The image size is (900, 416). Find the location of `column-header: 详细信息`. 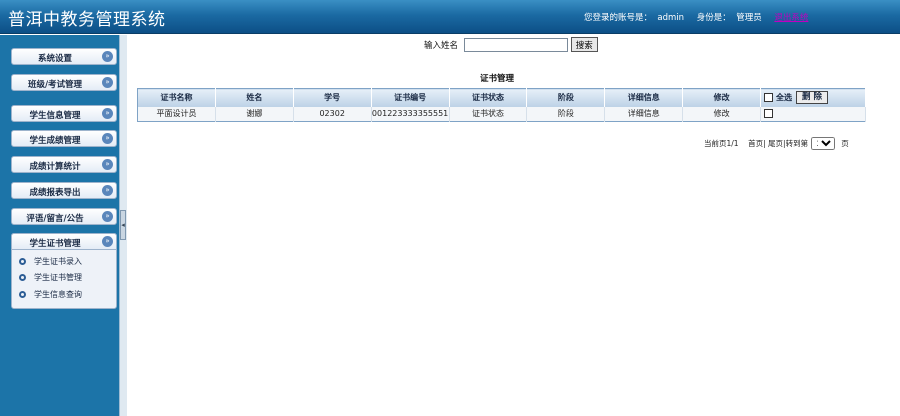

column-header: 详细信息 is located at coordinates (644, 97).